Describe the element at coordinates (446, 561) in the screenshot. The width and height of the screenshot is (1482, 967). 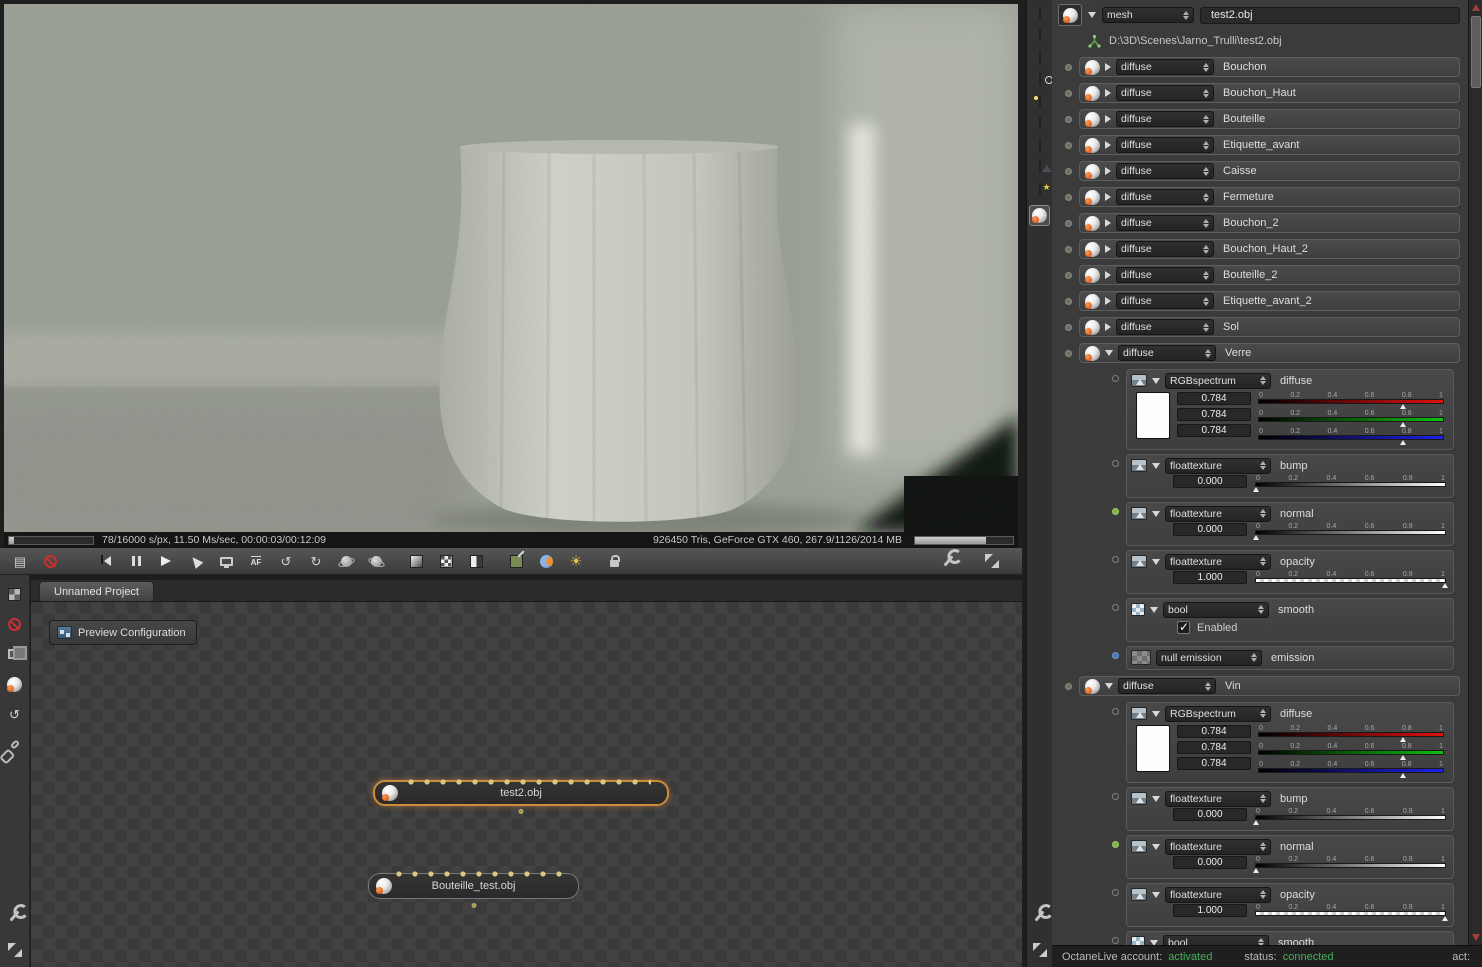
I see `checker-view-button` at that location.